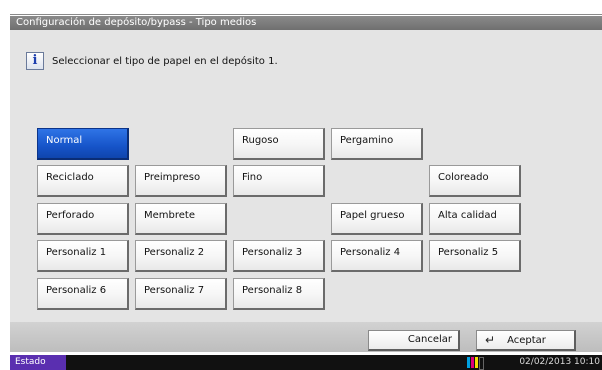  I want to click on media-membrete-button: Membrete, so click(181, 219).